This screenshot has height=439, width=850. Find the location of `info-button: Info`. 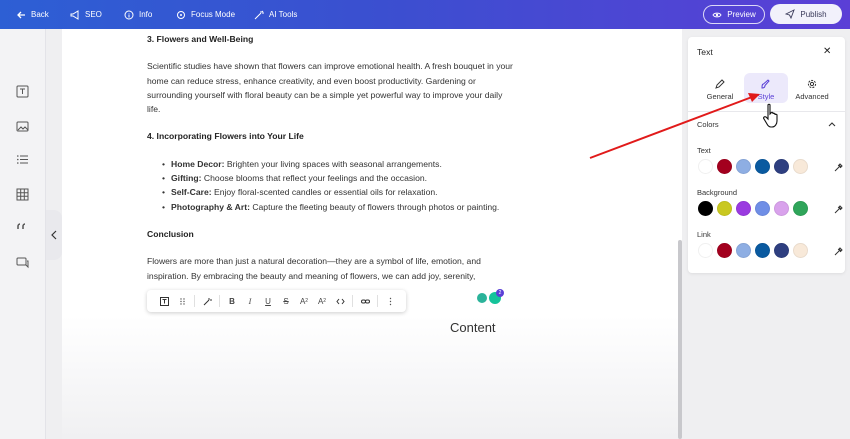

info-button: Info is located at coordinates (138, 14).